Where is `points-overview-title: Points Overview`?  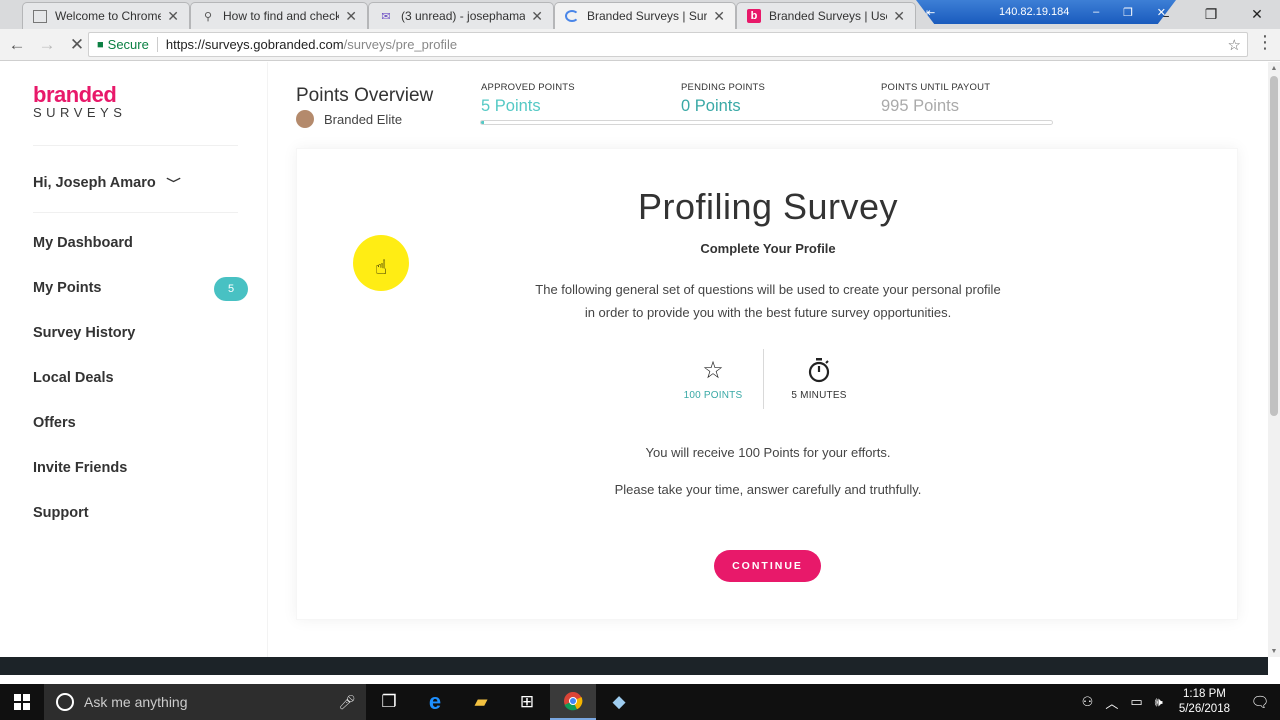 points-overview-title: Points Overview is located at coordinates (365, 95).